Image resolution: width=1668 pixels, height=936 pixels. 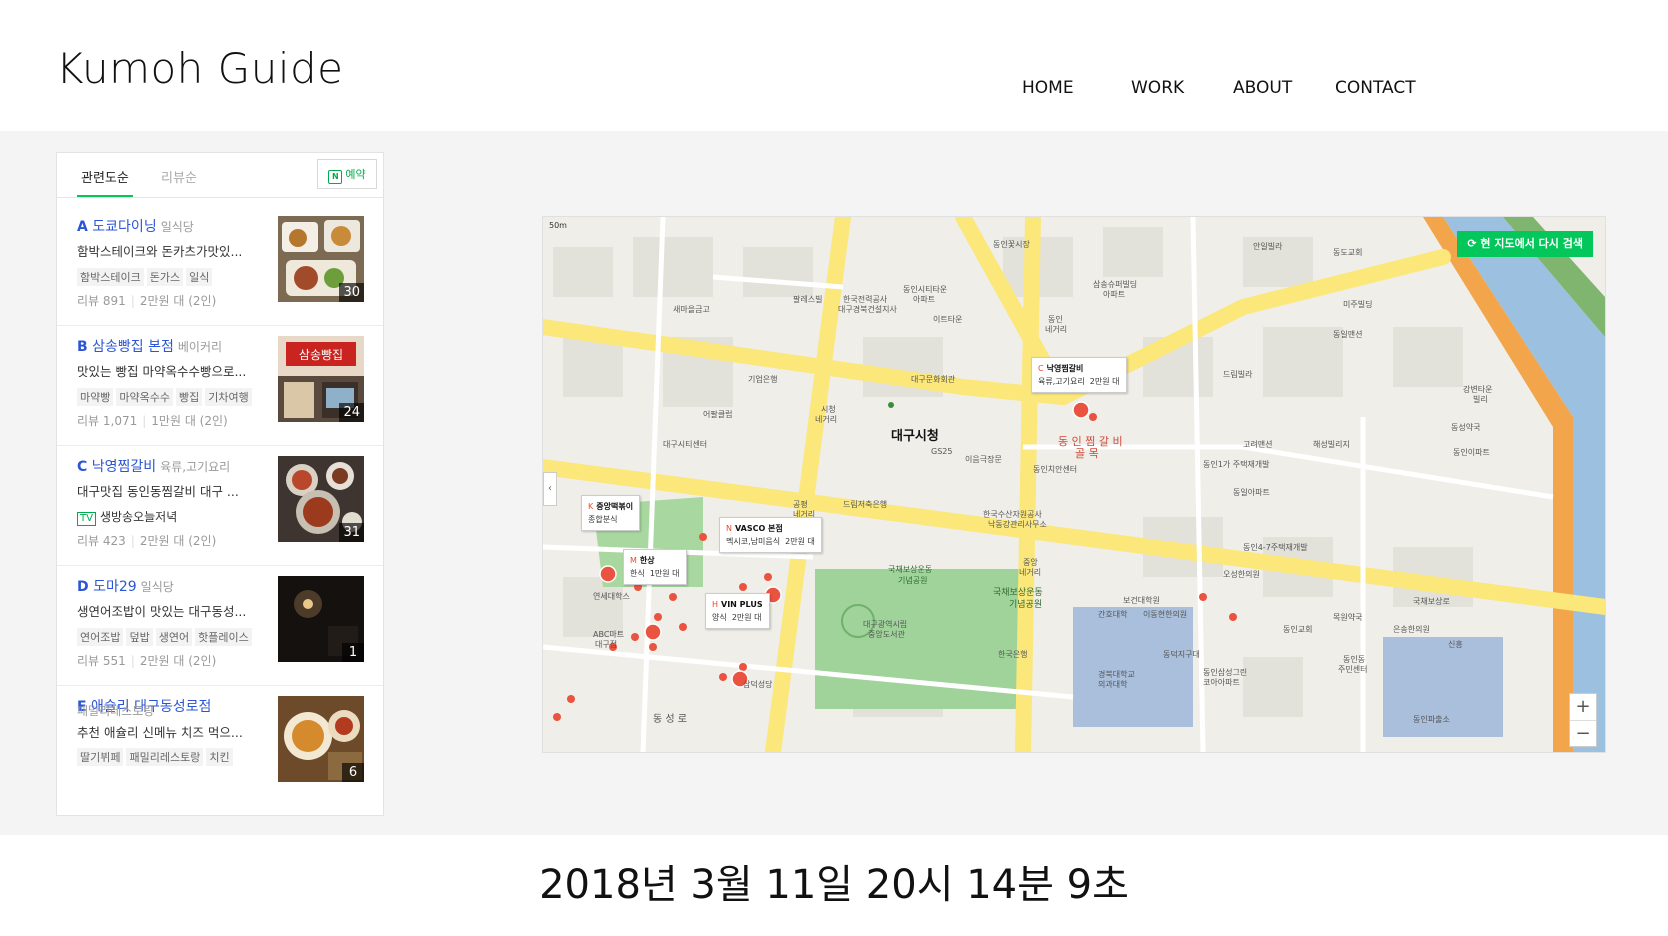 What do you see at coordinates (100, 637) in the screenshot?
I see `place-tag: 연어조밥` at bounding box center [100, 637].